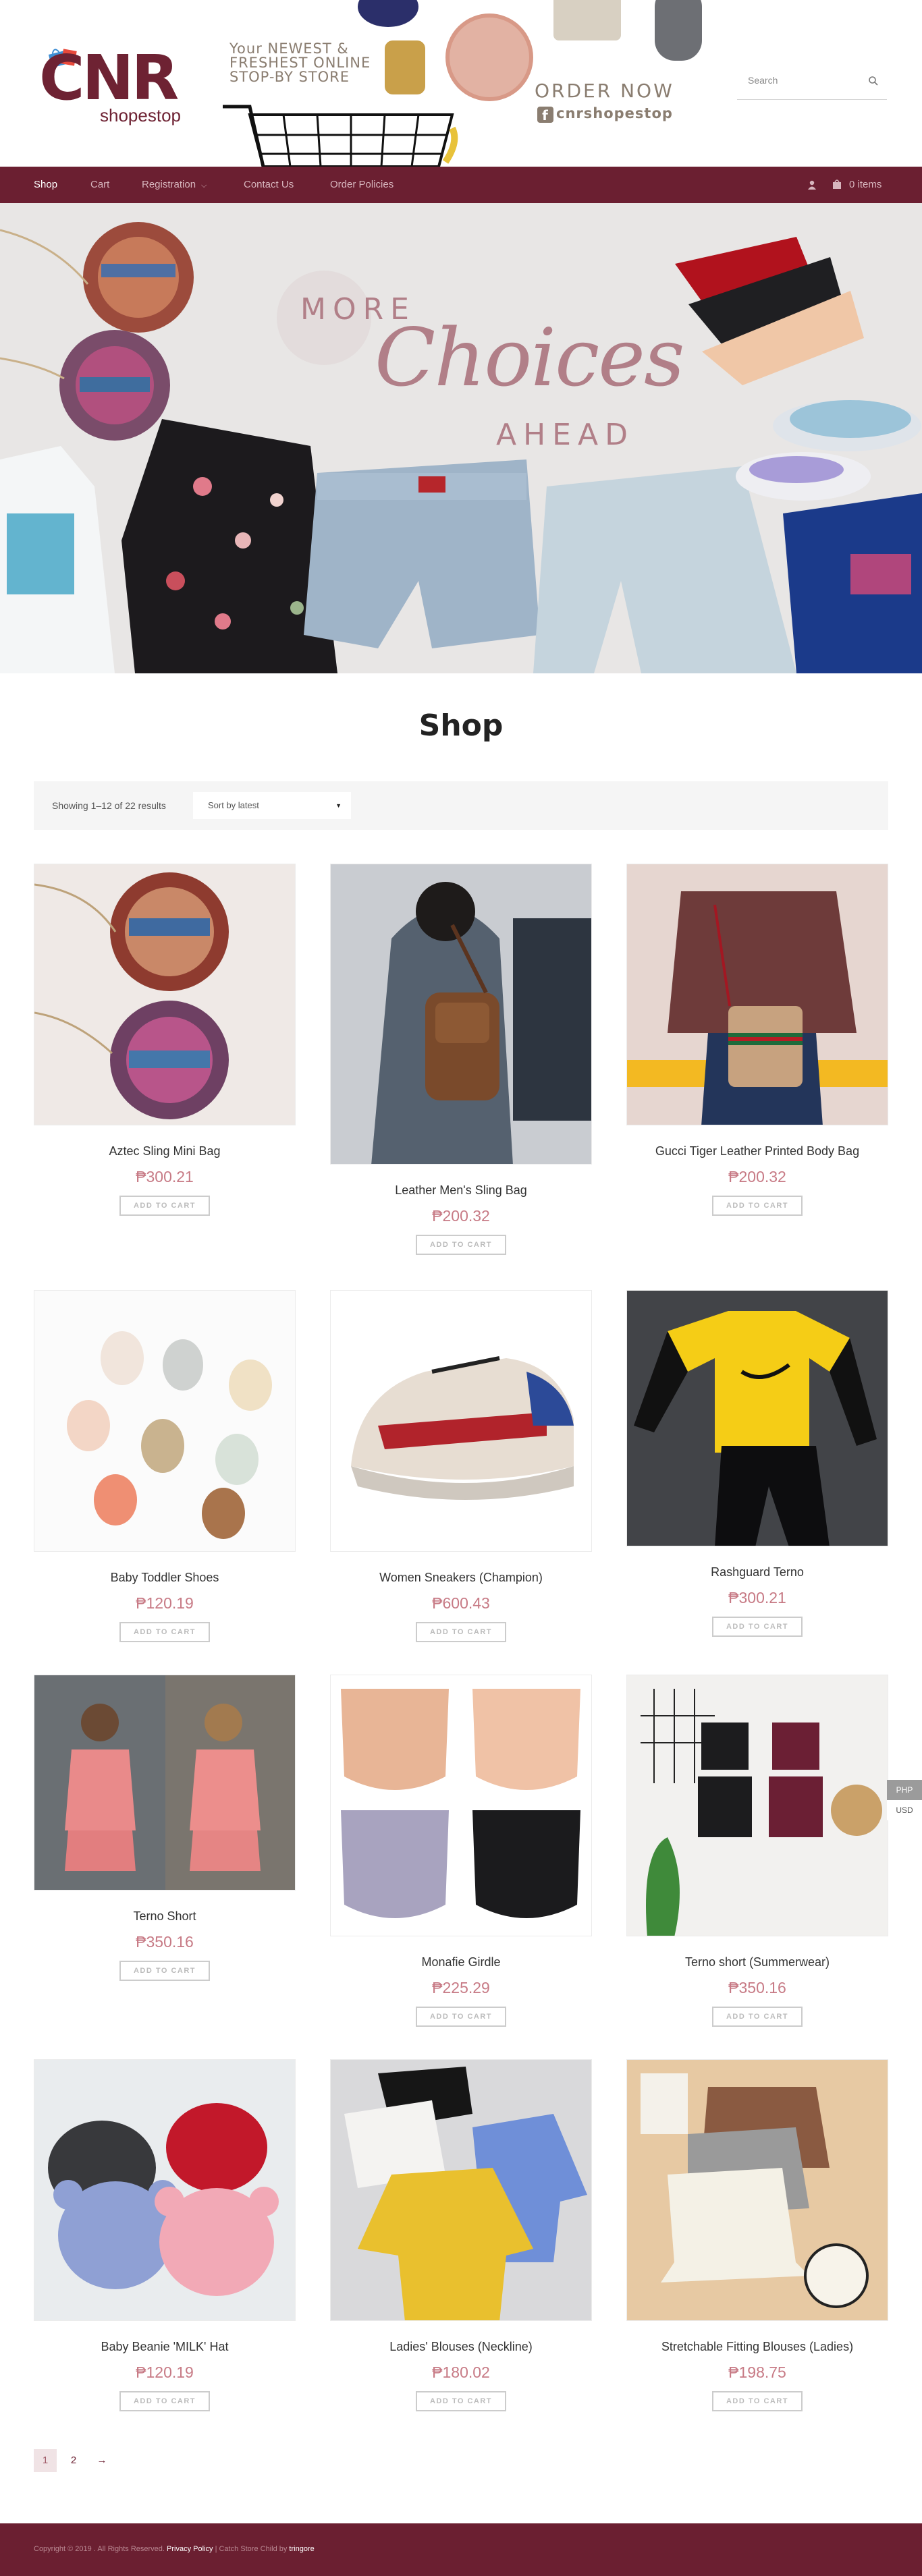 The image size is (922, 2576). I want to click on sneakers-photo-icon, so click(461, 1421).